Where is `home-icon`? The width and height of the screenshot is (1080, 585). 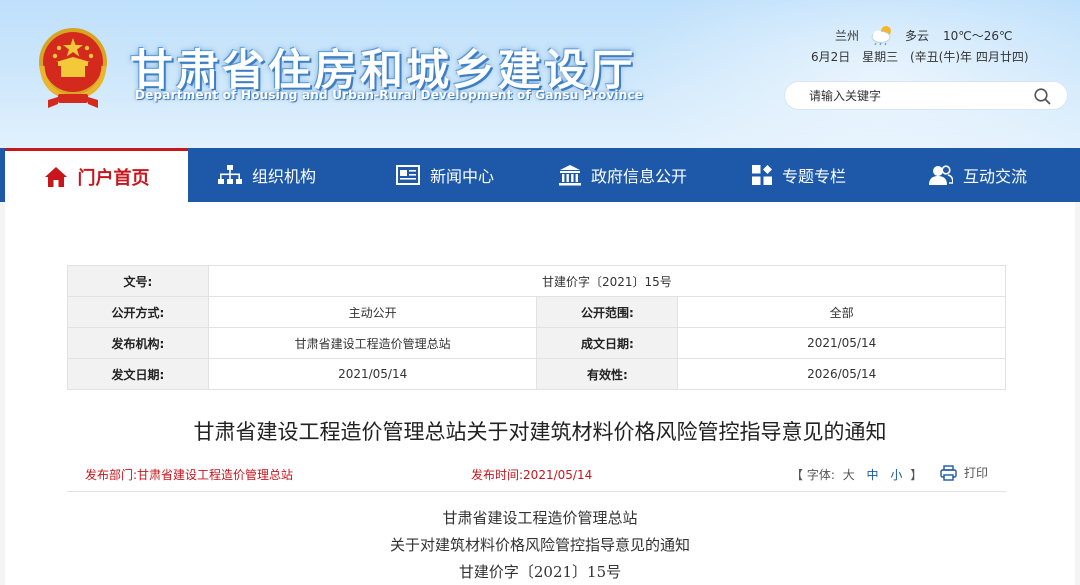 home-icon is located at coordinates (55, 176).